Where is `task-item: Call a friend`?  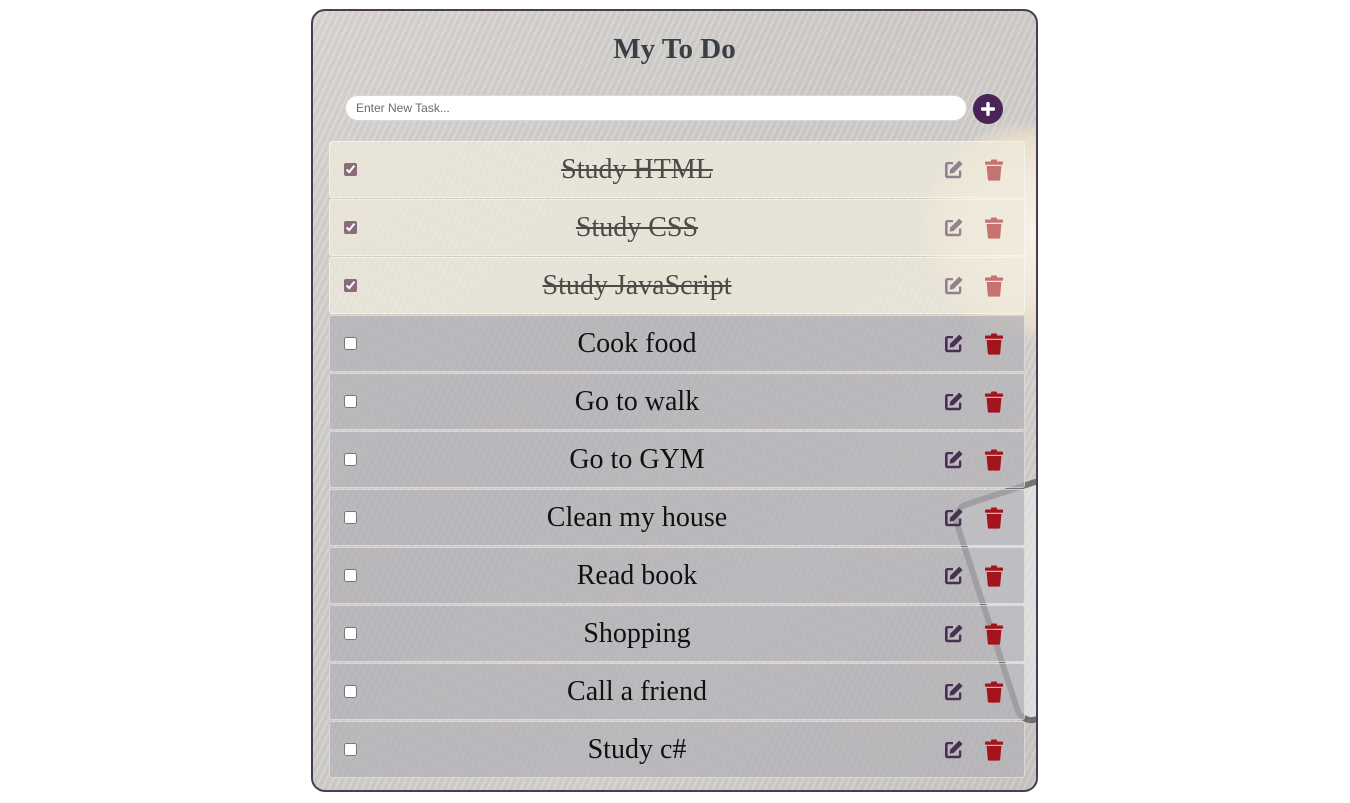
task-item: Call a friend is located at coordinates (677, 691).